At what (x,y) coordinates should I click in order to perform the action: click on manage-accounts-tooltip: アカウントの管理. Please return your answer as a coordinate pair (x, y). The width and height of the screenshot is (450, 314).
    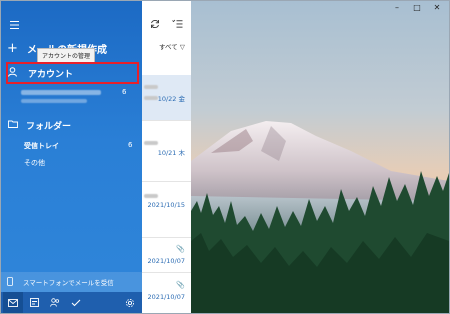
    Looking at the image, I should click on (66, 55).